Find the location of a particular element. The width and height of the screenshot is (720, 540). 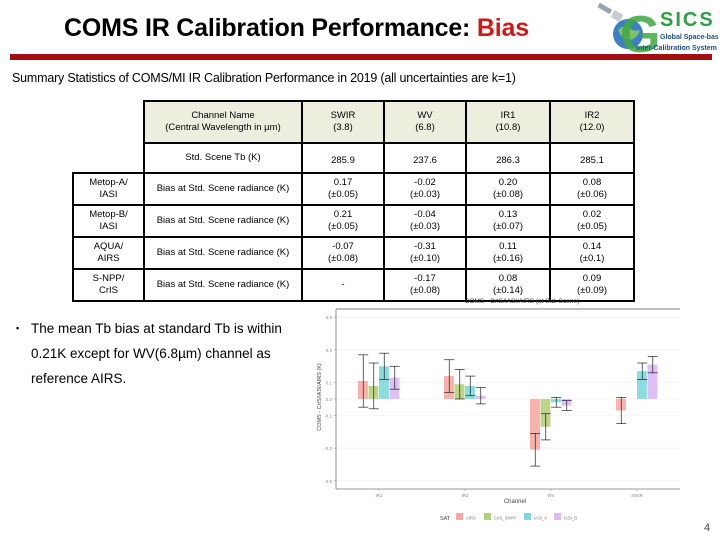

chart-title: COMS - CrIS/IASI/AIRS (at Std. Scene) is located at coordinates (522, 301).